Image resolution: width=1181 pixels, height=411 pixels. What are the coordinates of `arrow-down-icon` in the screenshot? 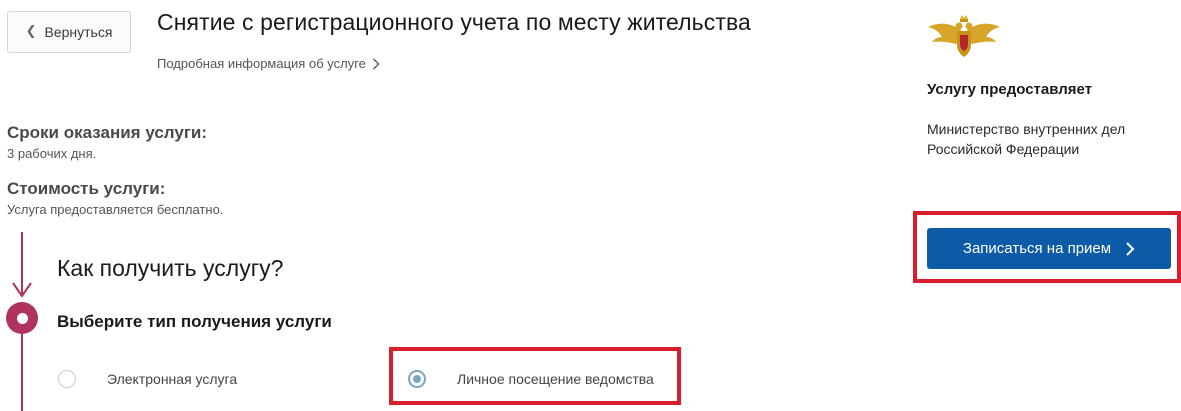 It's located at (22, 290).